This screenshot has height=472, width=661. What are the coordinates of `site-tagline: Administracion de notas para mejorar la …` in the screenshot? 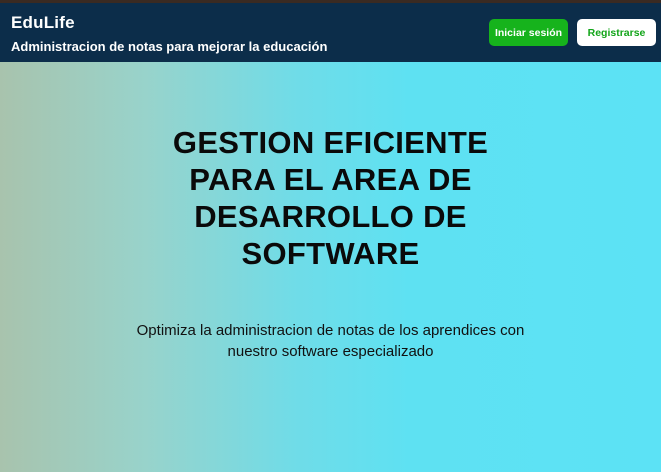 It's located at (169, 46).